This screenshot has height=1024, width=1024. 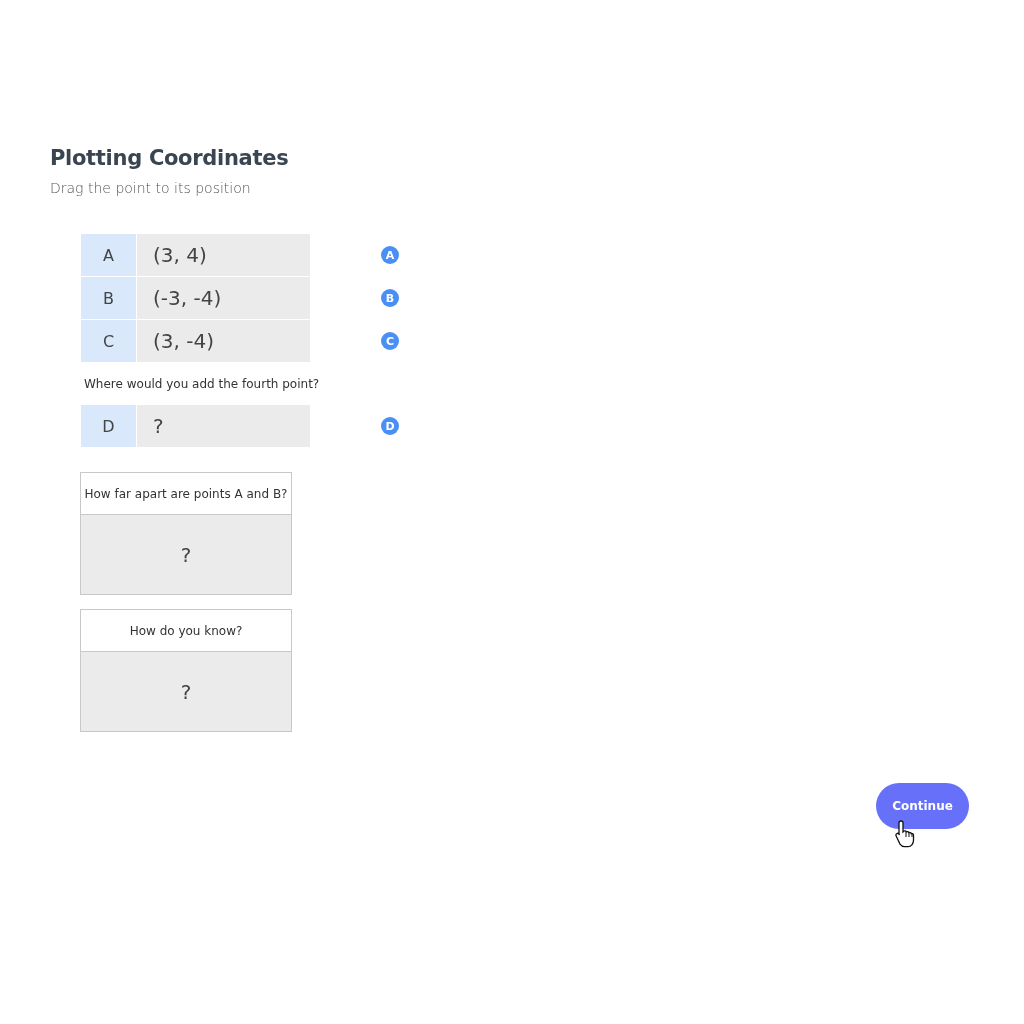 I want to click on instructions: Drag the point to its position, so click(x=151, y=188).